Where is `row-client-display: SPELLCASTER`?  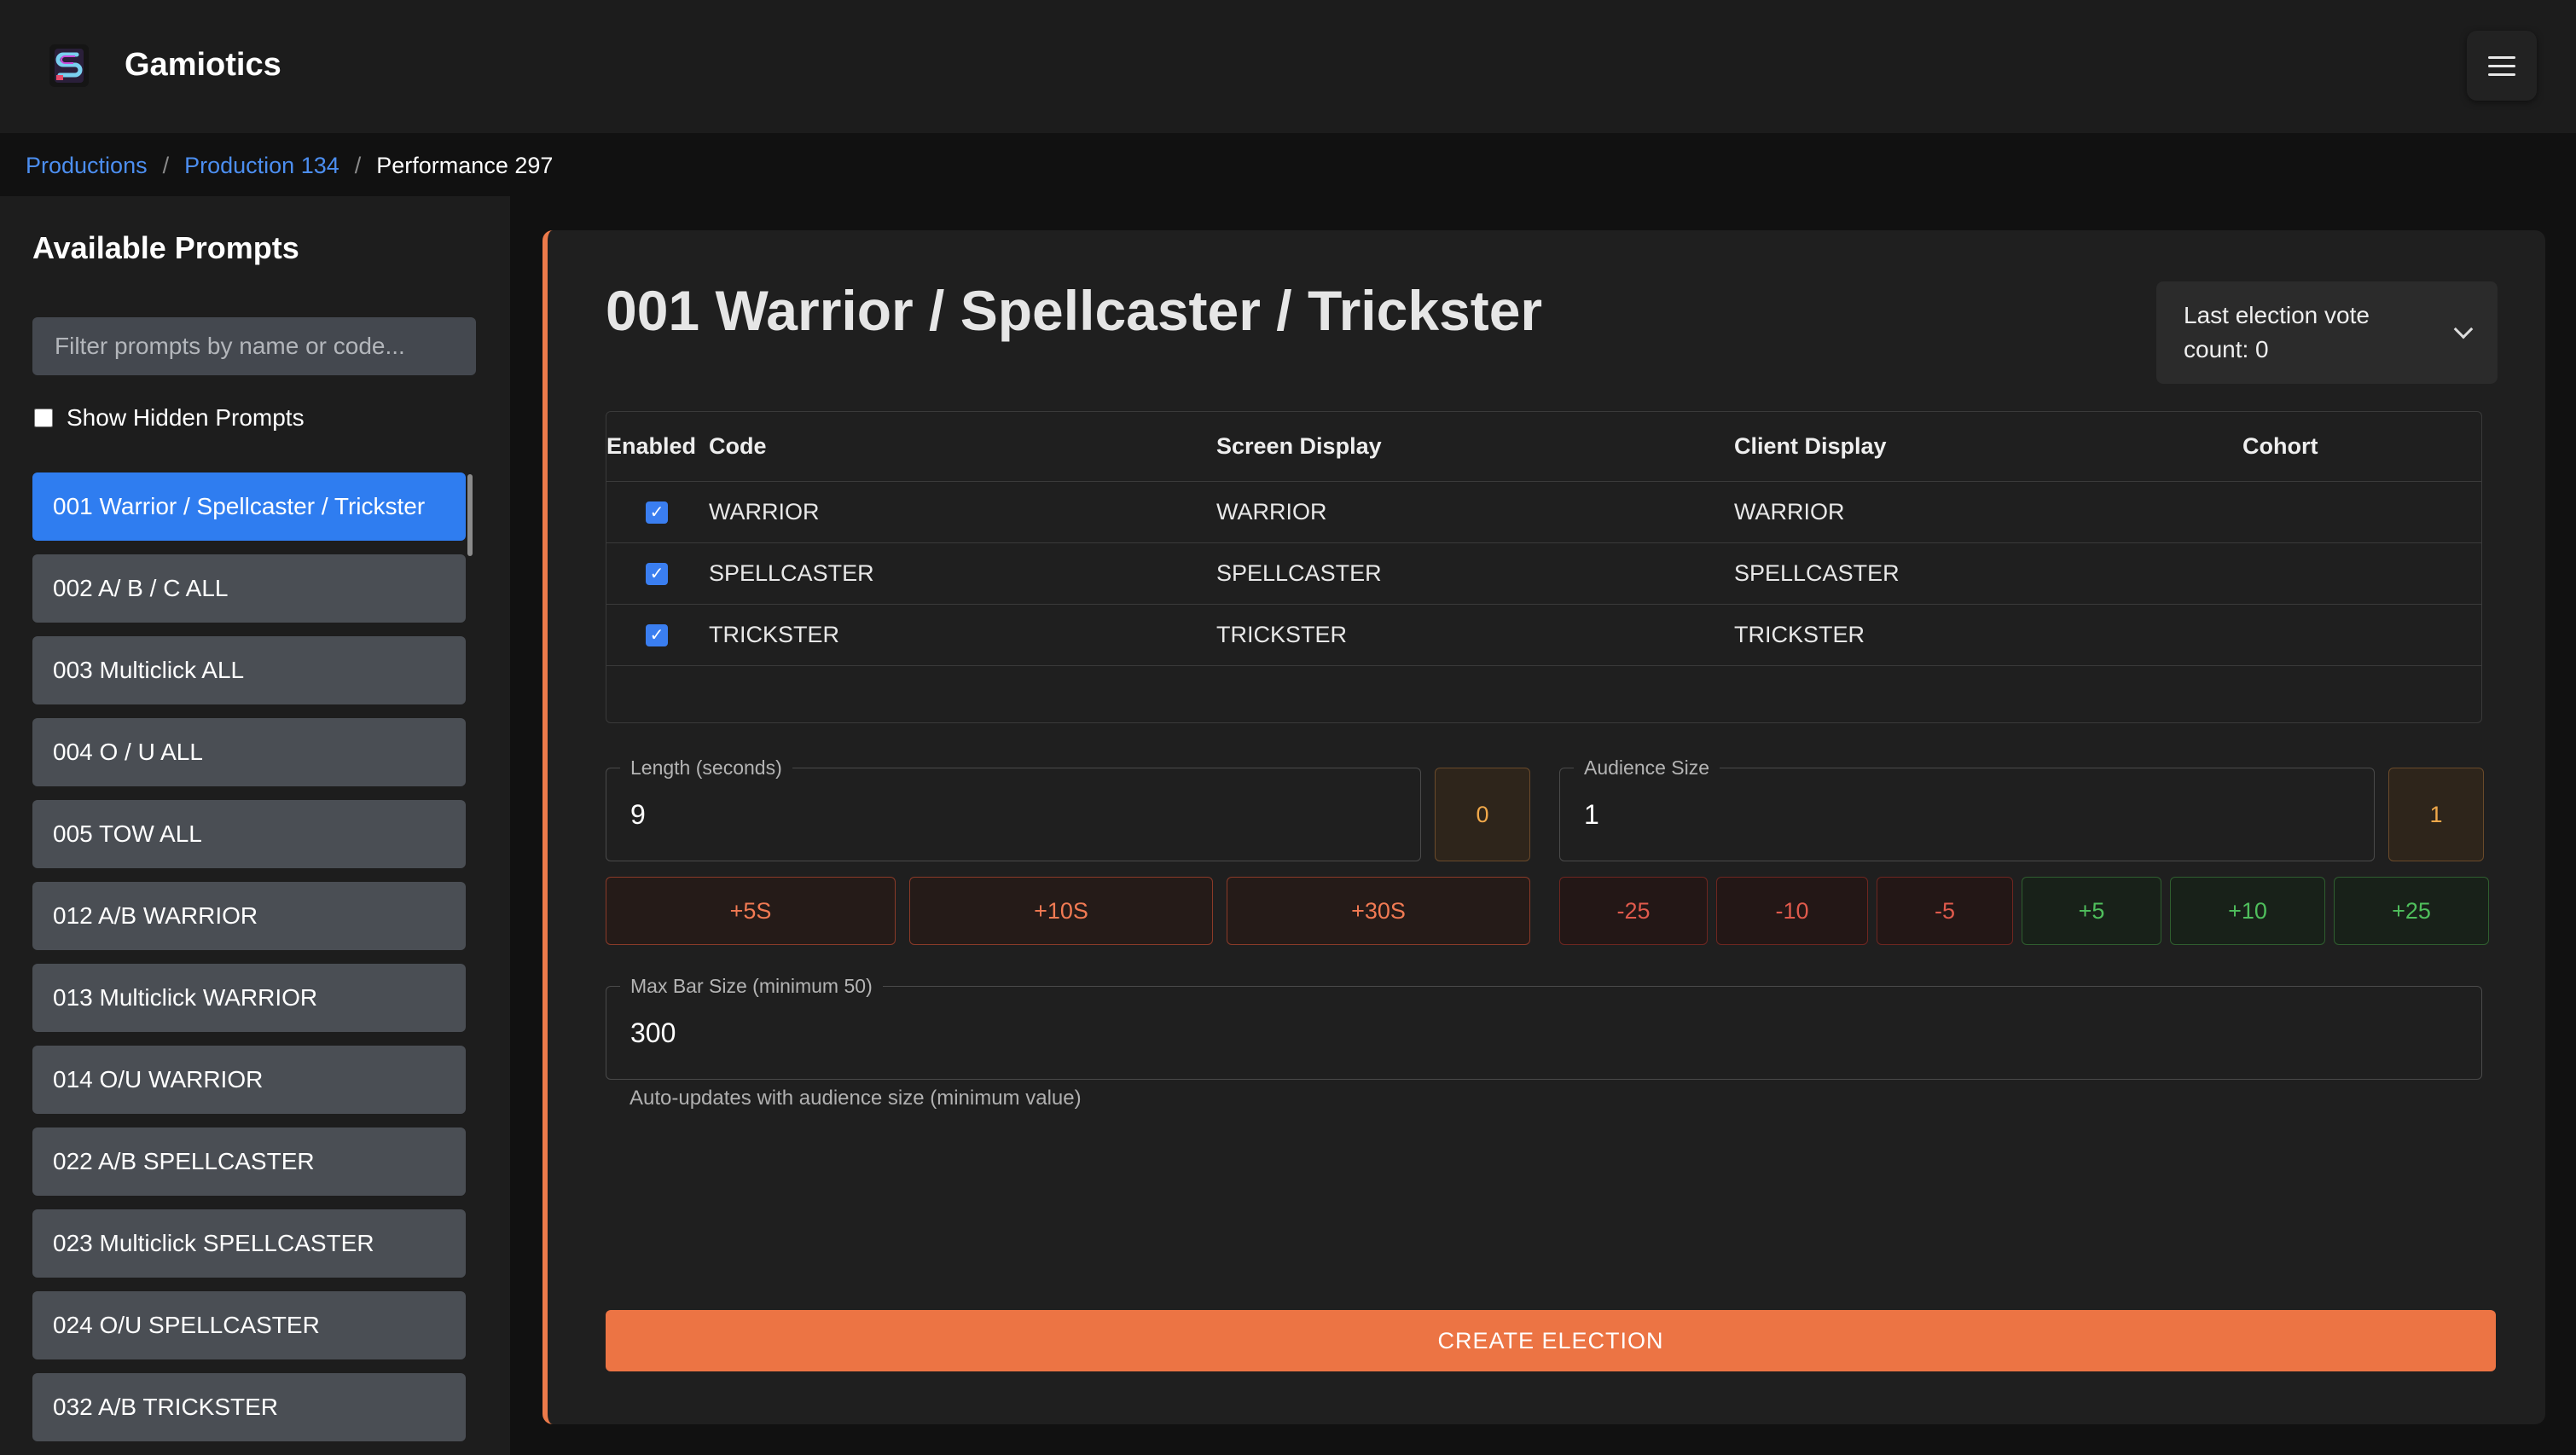 row-client-display: SPELLCASTER is located at coordinates (1817, 573).